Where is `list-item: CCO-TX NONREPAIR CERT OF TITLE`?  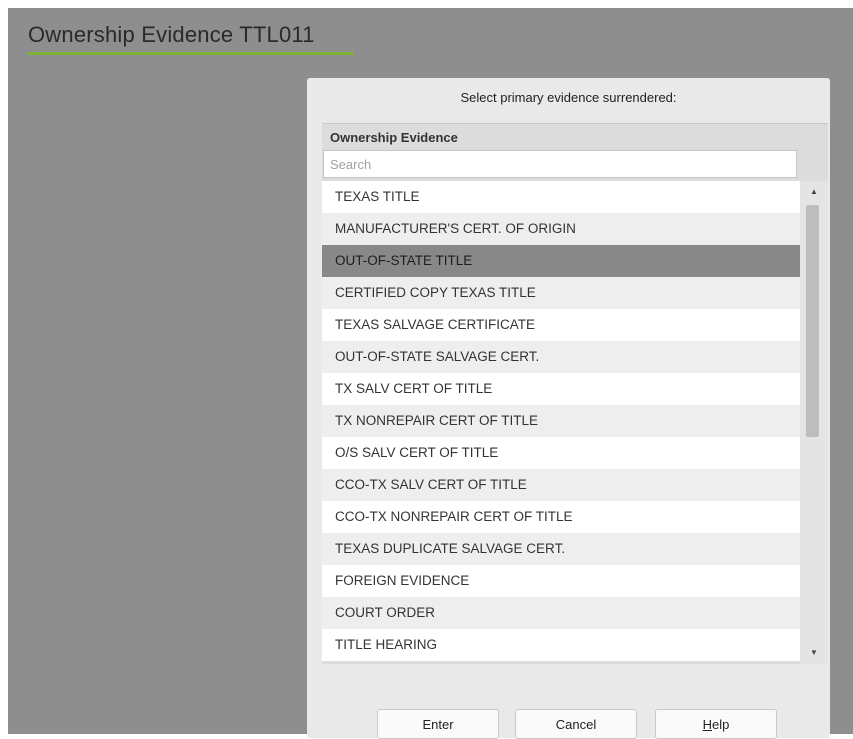 list-item: CCO-TX NONREPAIR CERT OF TITLE is located at coordinates (561, 517).